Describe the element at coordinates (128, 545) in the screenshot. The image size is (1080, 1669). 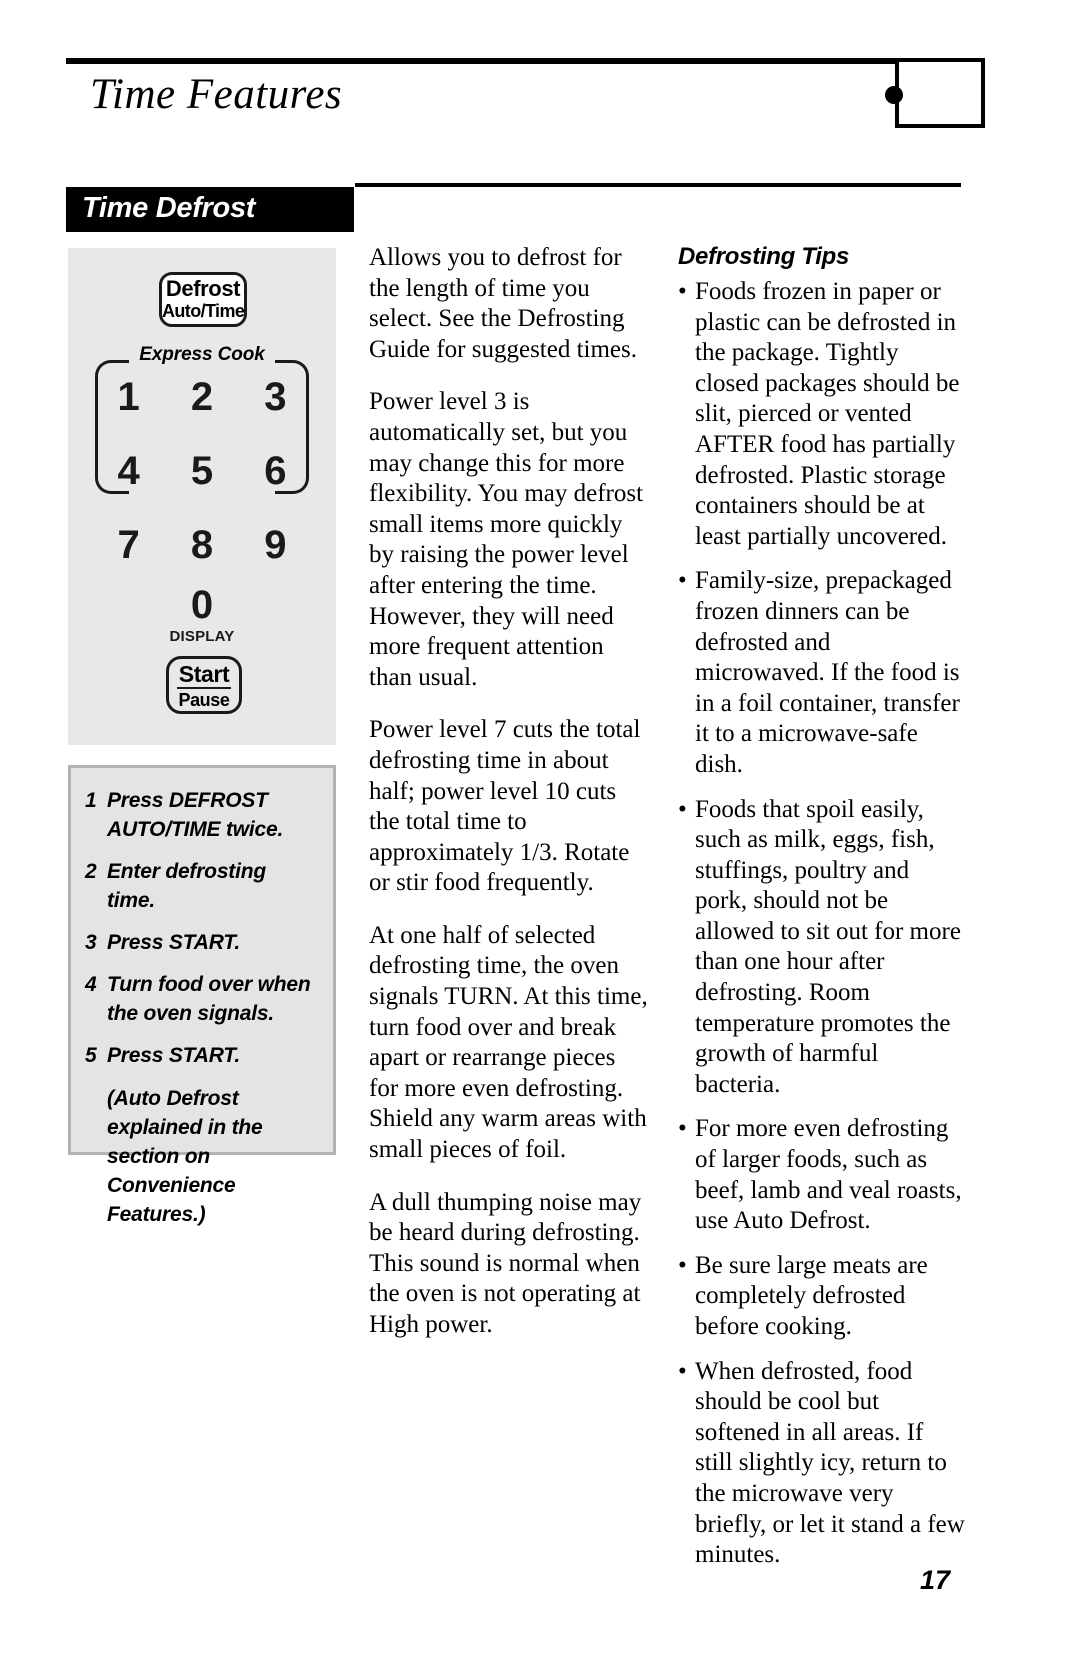
I see `key-7: 7` at that location.